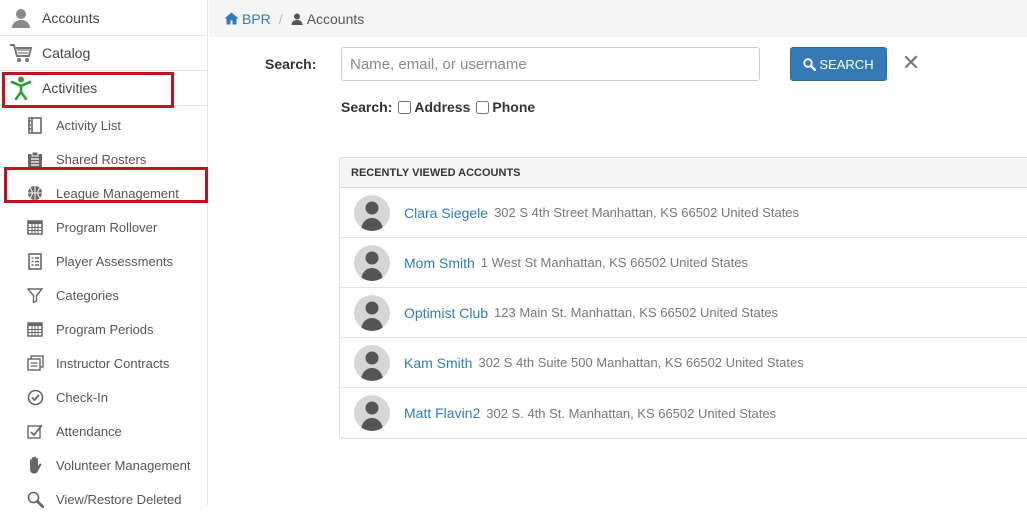  I want to click on breadcrumb-home-link: BPR, so click(247, 19).